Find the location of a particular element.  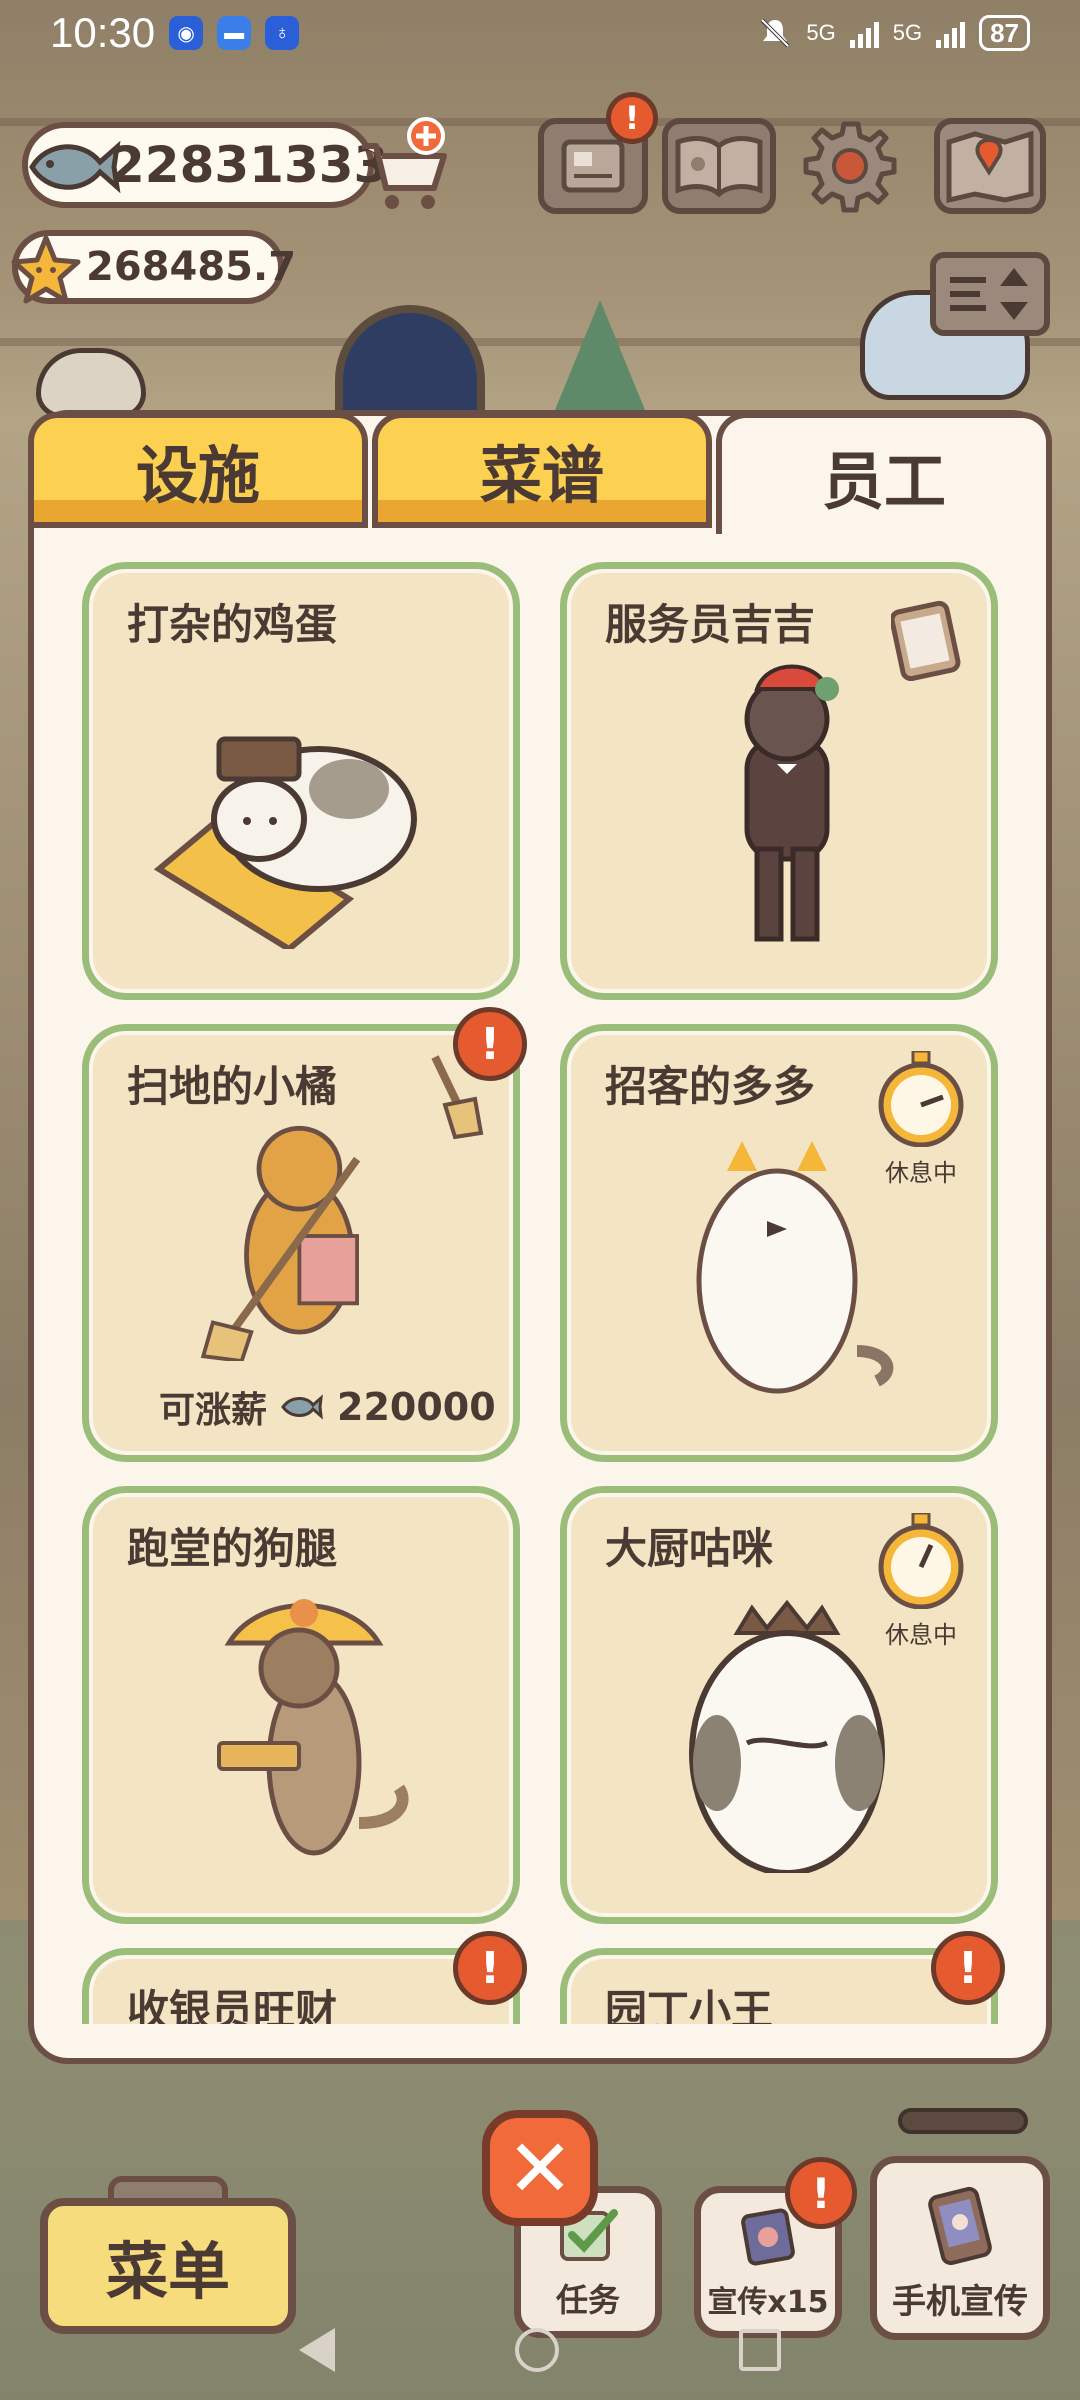

waiter-cat-illustration is located at coordinates (791, 803).